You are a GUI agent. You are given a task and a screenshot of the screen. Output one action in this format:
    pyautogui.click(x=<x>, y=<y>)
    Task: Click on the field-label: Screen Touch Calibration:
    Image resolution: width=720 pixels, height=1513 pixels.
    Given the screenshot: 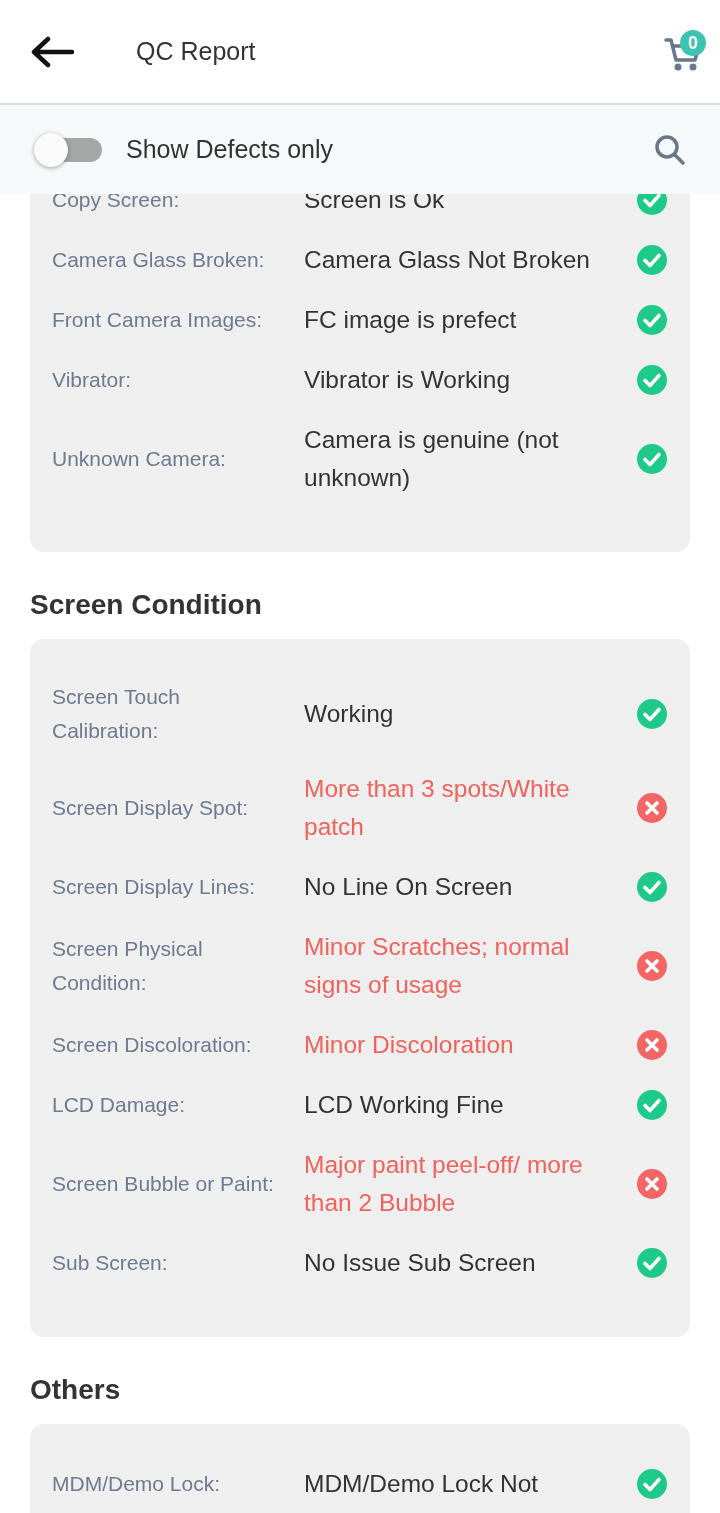 What is the action you would take?
    pyautogui.click(x=117, y=714)
    